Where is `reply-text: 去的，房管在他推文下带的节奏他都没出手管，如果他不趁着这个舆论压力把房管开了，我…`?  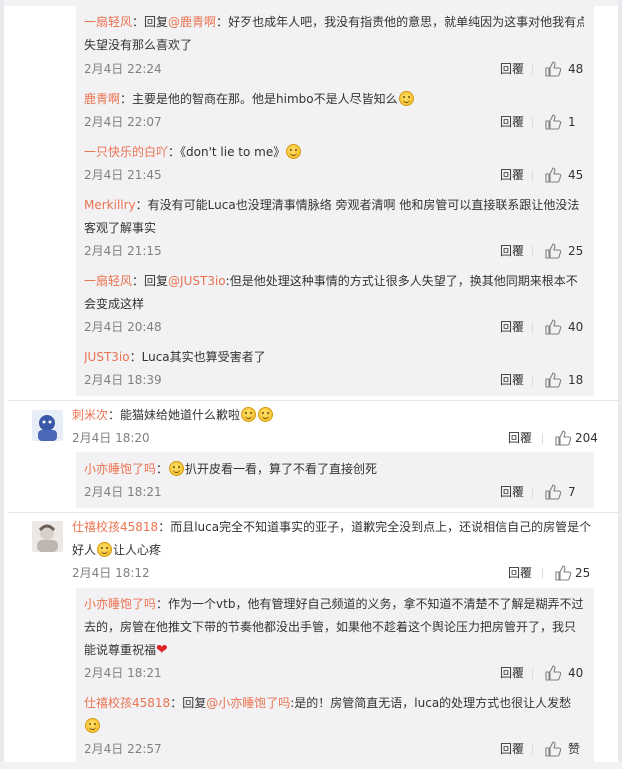 reply-text: 去的，房管在他推文下带的节奏他都没出手管，如果他不趁着这个舆论压力把房管开了，我… is located at coordinates (330, 627).